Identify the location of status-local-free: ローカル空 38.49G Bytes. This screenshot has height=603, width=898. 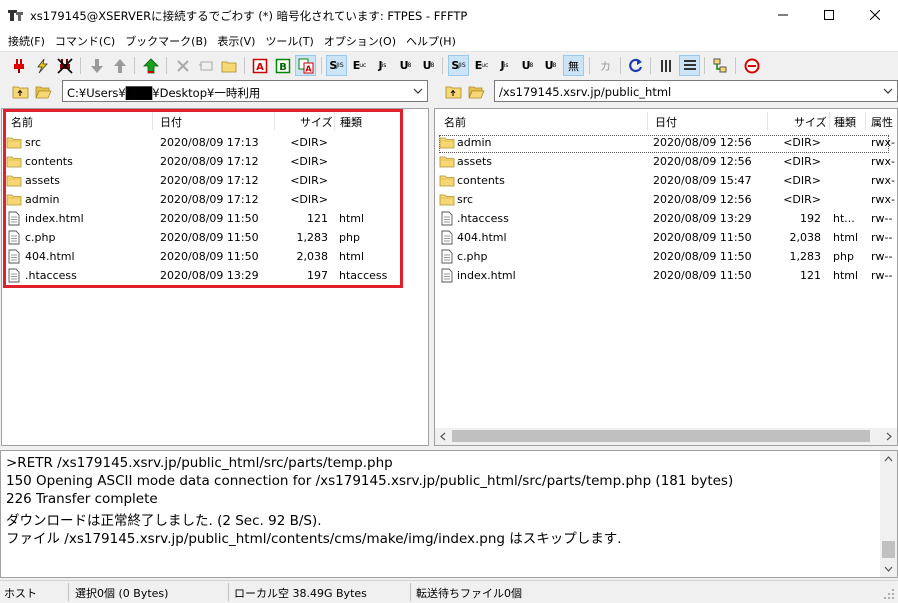
(300, 593).